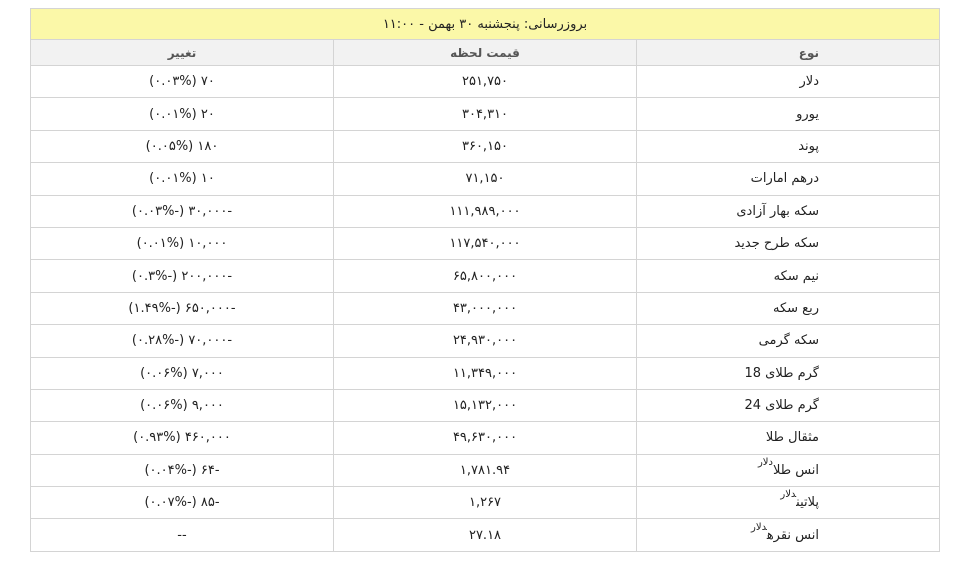 The image size is (959, 571). What do you see at coordinates (182, 179) in the screenshot?
I see `row-change: ۱۰ (۰.۰۱%)` at bounding box center [182, 179].